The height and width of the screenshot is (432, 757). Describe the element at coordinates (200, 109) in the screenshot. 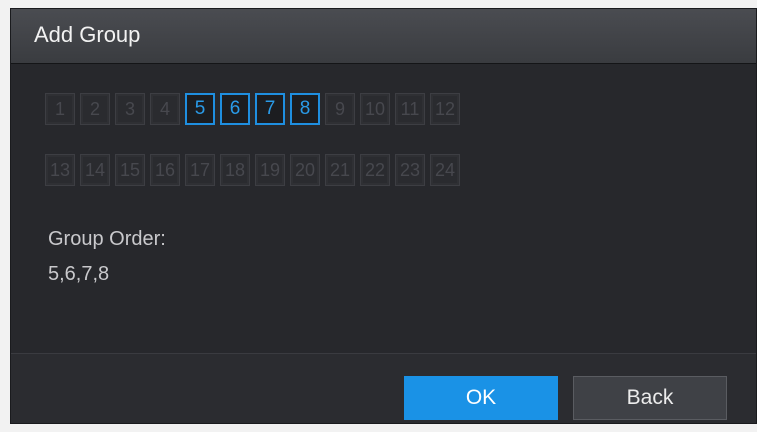

I see `channel-button-5: 5` at that location.